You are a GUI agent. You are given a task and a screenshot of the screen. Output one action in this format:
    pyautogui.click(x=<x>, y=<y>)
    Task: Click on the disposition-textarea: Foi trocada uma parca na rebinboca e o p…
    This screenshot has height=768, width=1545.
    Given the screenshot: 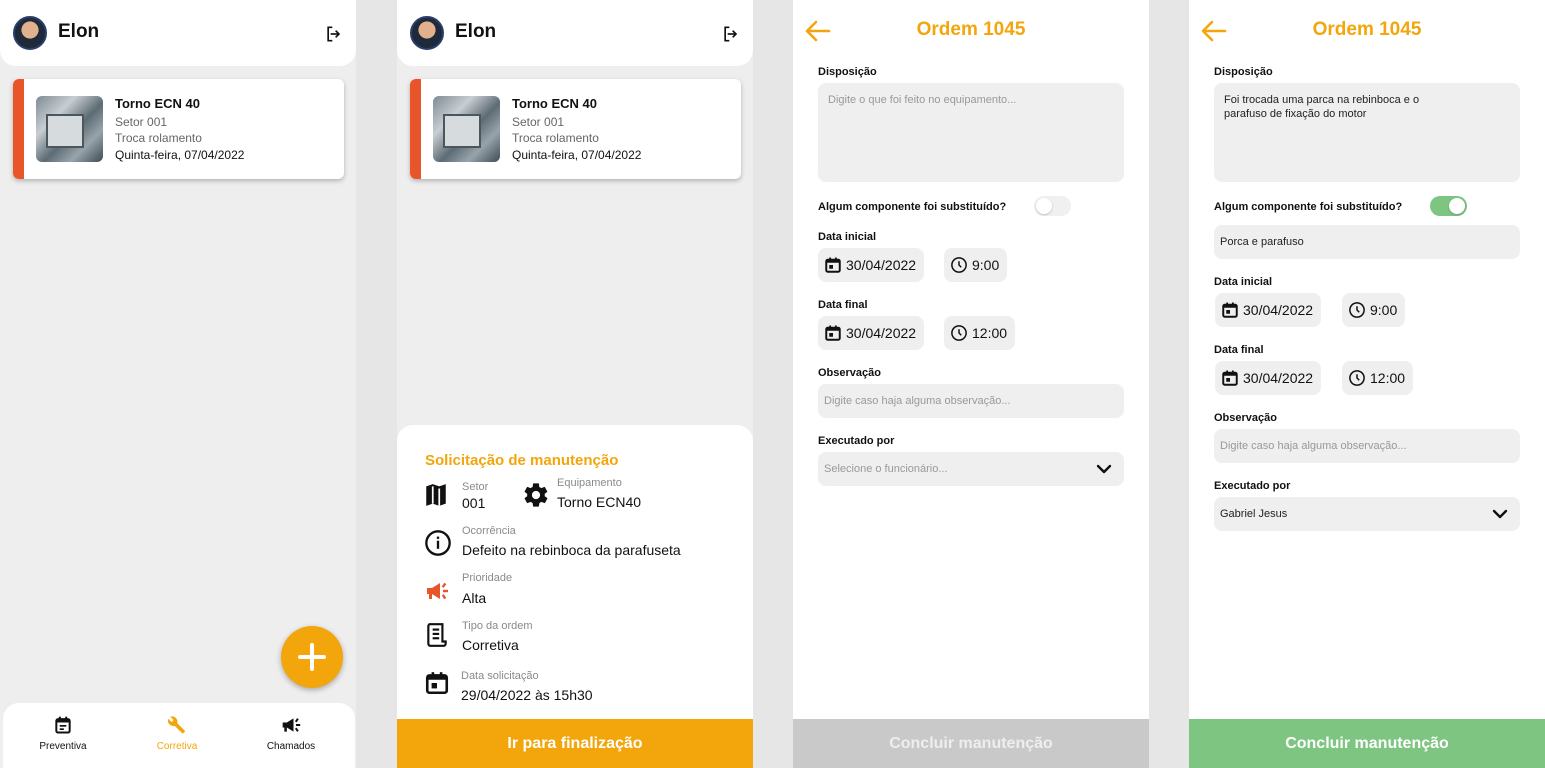 What is the action you would take?
    pyautogui.click(x=1367, y=132)
    